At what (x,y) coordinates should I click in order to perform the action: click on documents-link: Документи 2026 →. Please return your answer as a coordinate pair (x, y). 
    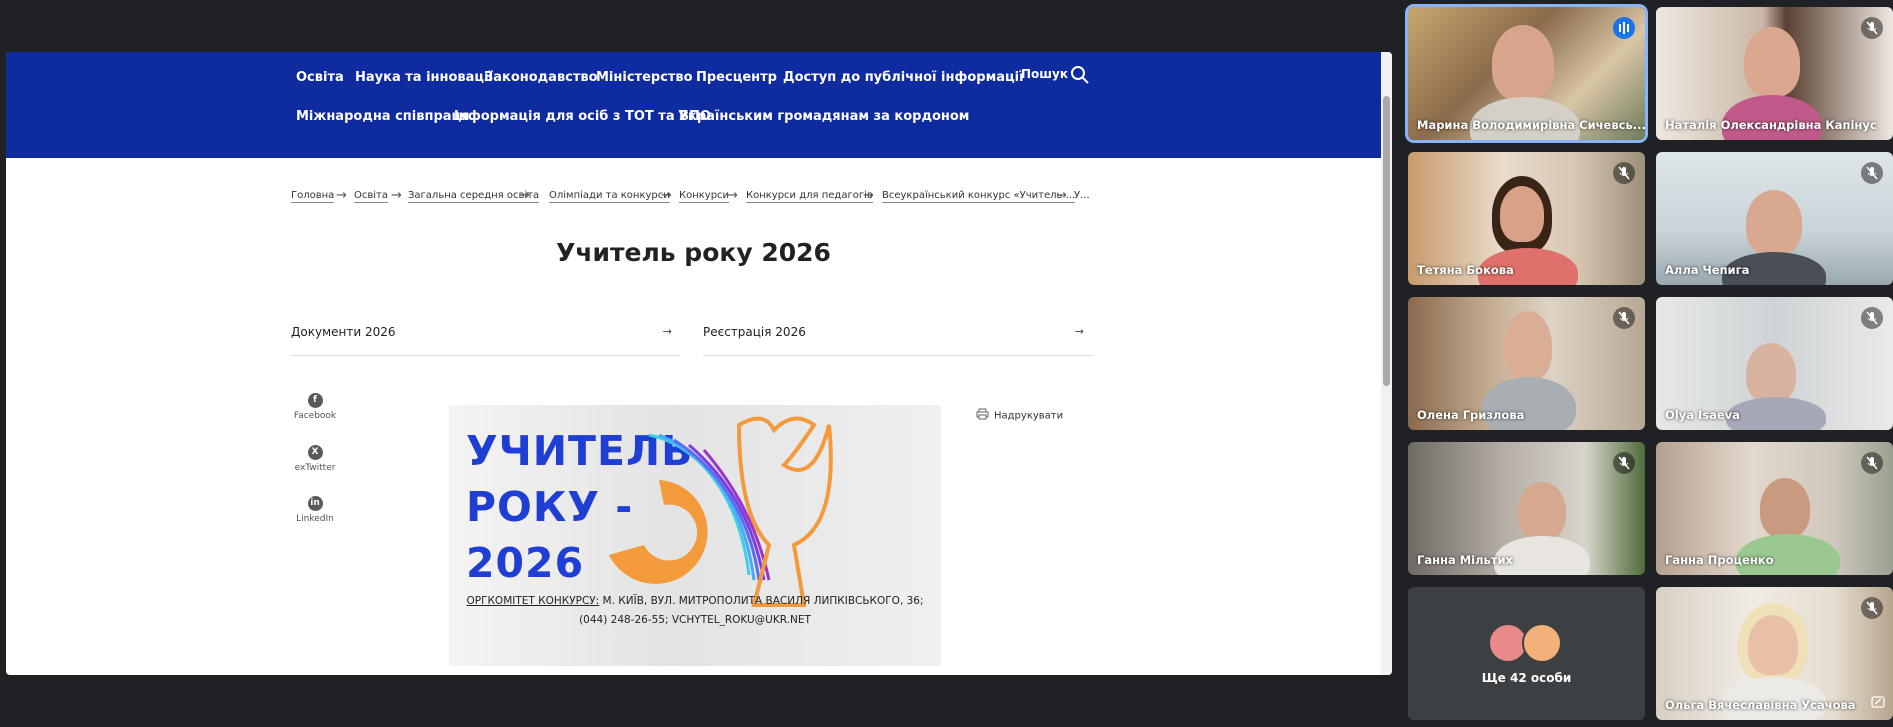
    Looking at the image, I should click on (485, 340).